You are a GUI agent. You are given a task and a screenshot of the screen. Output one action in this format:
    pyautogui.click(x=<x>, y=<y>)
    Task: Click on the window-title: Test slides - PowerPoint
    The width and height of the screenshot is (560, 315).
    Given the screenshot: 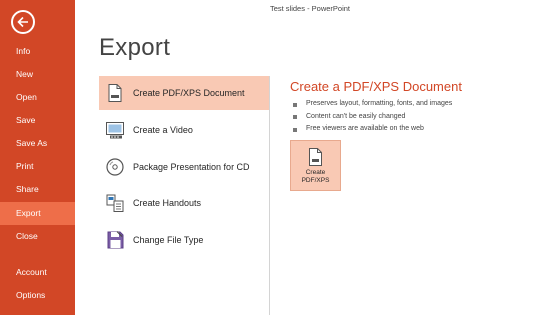 What is the action you would take?
    pyautogui.click(x=310, y=8)
    